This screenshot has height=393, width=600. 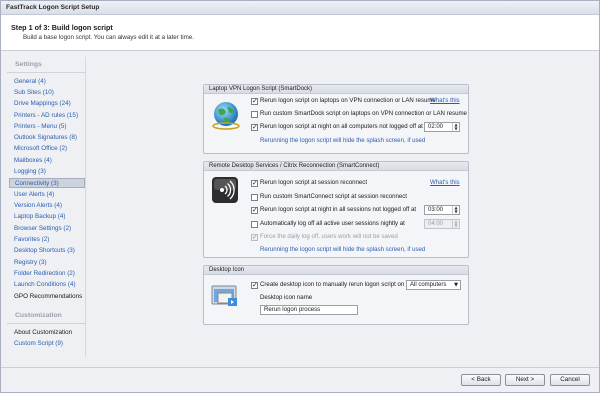 I want to click on sidebar-item-printers-menu: Printers - Menu (5), so click(x=47, y=127).